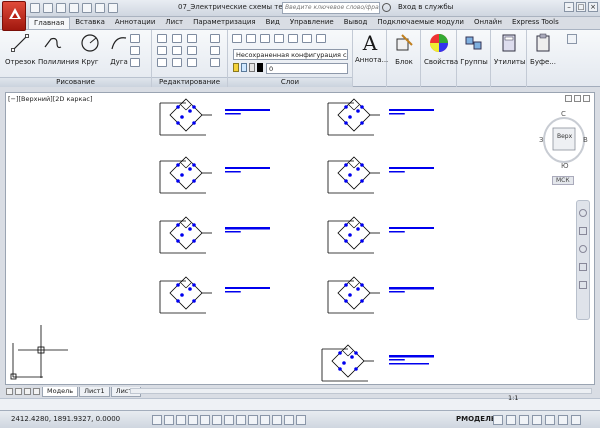 The width and height of the screenshot is (600, 428). What do you see at coordinates (293, 38) in the screenshot?
I see `layer-match-icon` at bounding box center [293, 38].